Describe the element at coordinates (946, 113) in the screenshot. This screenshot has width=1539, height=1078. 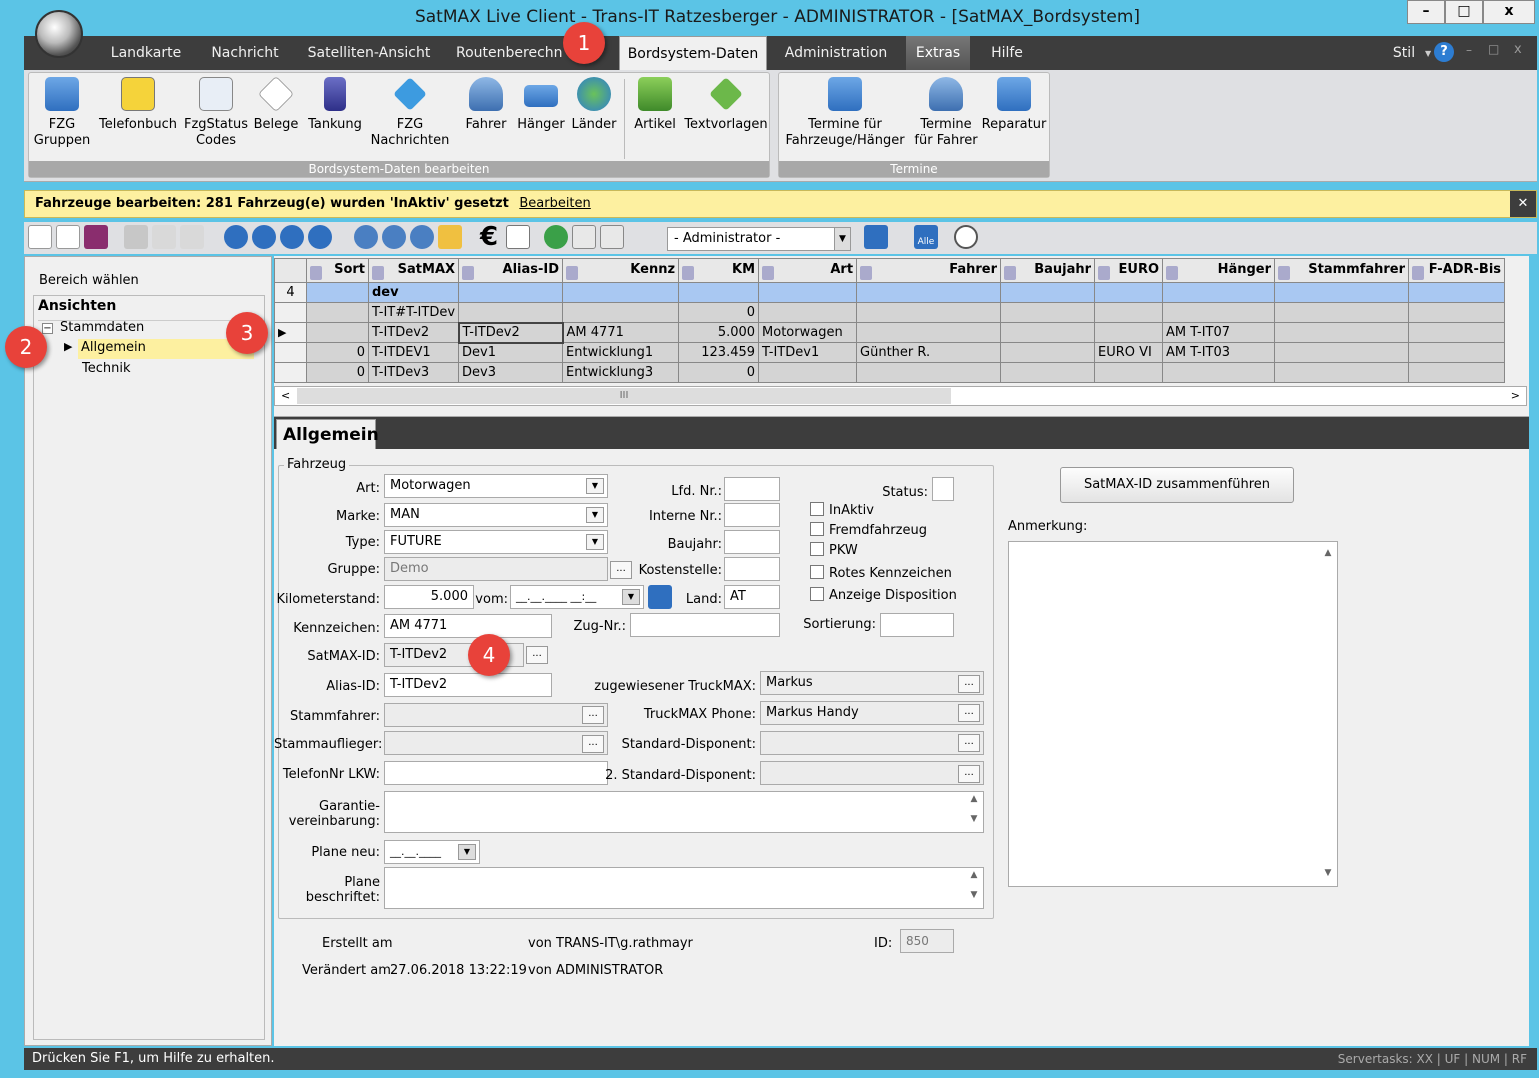
I see `termine-fahrer-button: Termine für Fahrer` at that location.